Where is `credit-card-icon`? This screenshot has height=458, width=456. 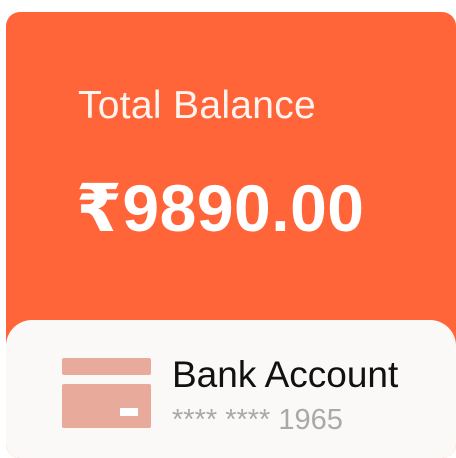
credit-card-icon is located at coordinates (106, 393).